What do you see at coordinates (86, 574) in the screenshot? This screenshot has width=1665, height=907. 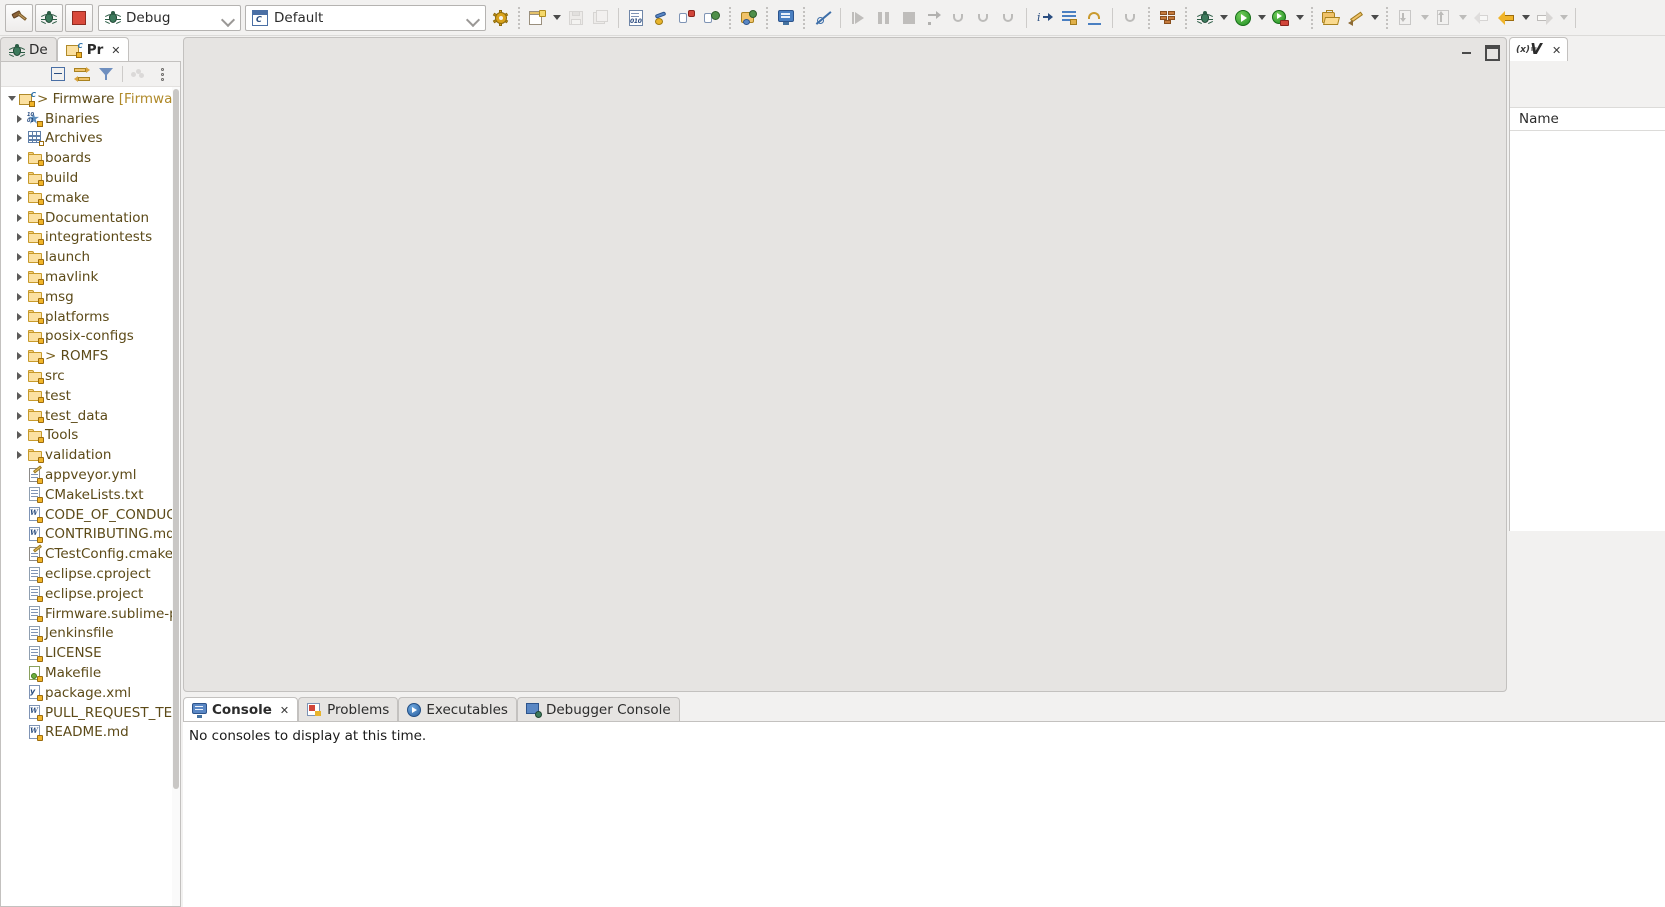 I see `tree-item: eclipse.cproject` at bounding box center [86, 574].